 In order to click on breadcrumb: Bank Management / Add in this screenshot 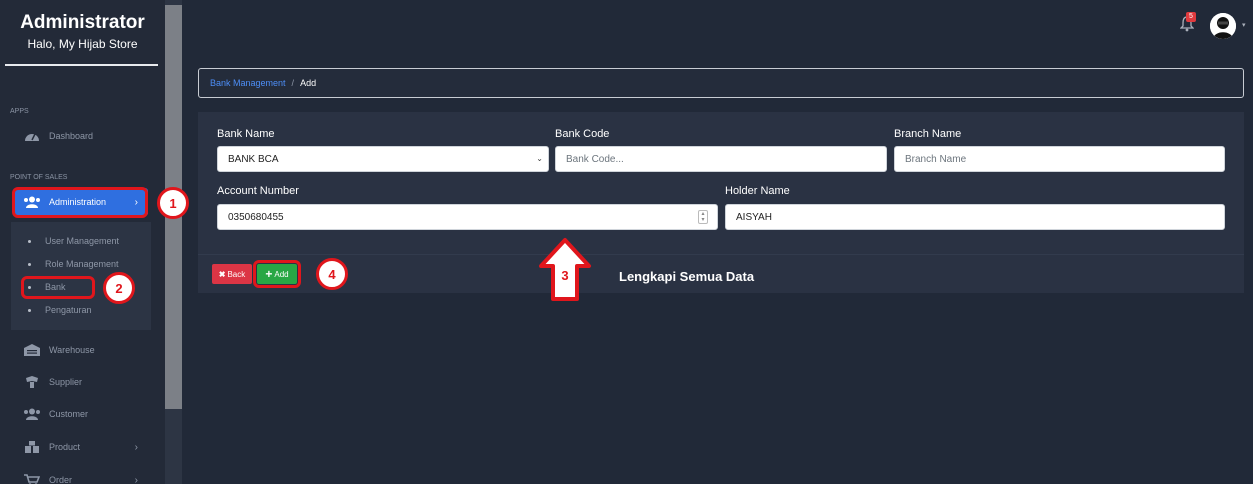, I will do `click(721, 83)`.